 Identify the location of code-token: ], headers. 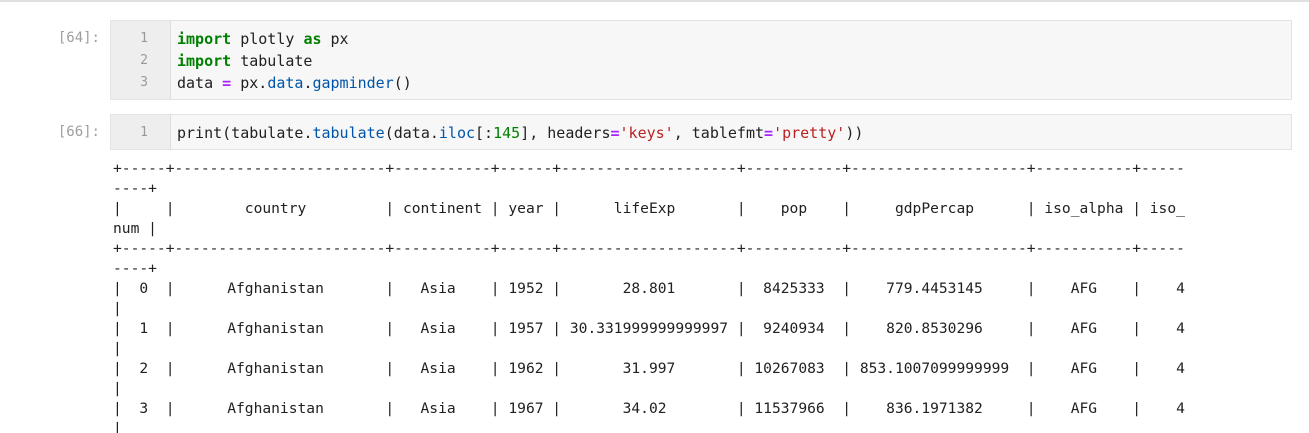
(565, 133).